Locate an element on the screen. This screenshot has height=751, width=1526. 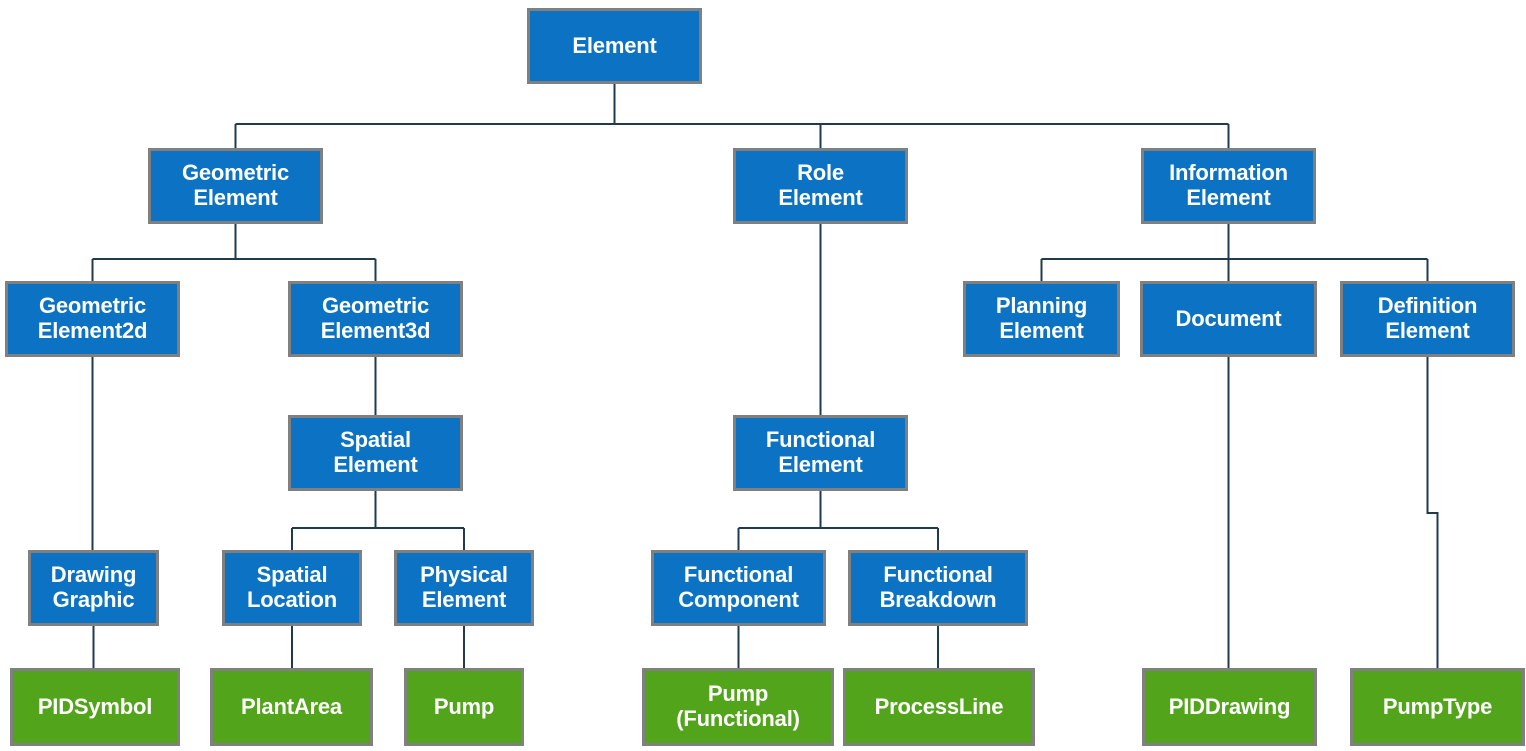
node-planning_element: Planning Element is located at coordinates (1041, 319).